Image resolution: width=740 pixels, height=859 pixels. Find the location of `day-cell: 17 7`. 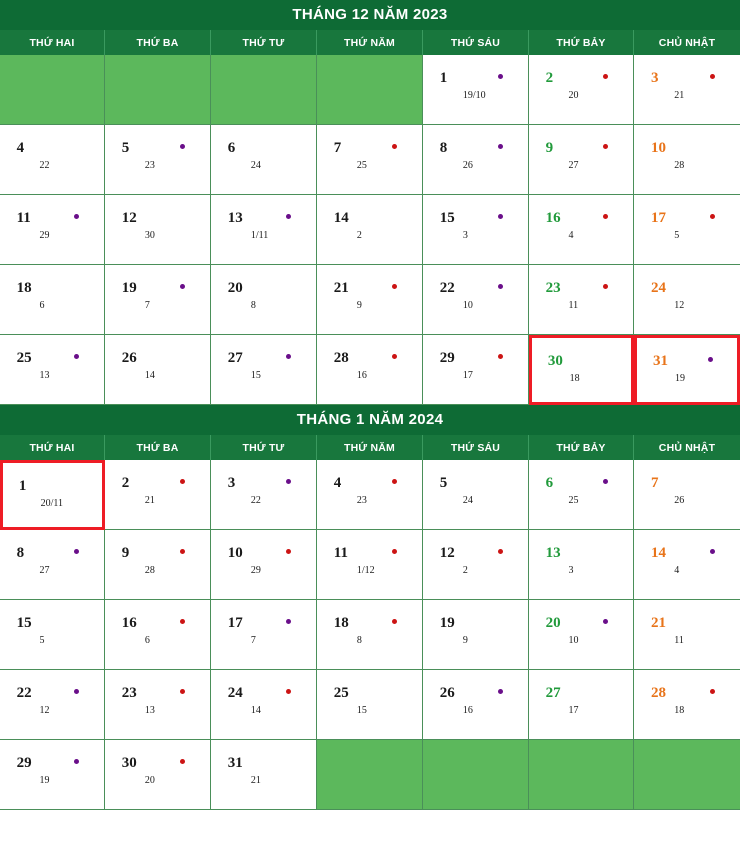

day-cell: 17 7 is located at coordinates (264, 635).